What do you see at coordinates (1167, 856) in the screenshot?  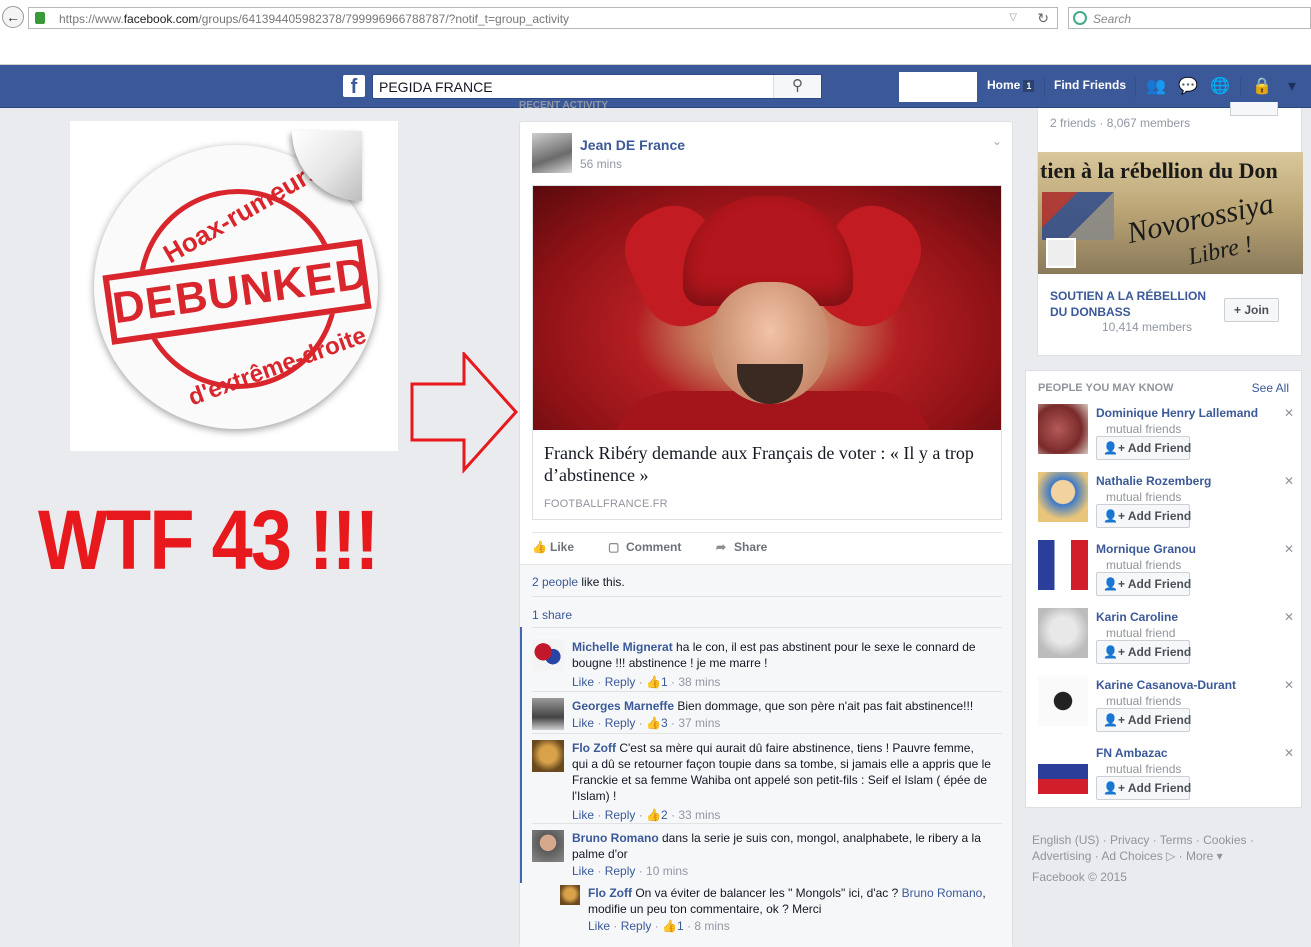 I see `footer-links-line2: Advertising · Ad Choices ▷ · More ▾` at bounding box center [1167, 856].